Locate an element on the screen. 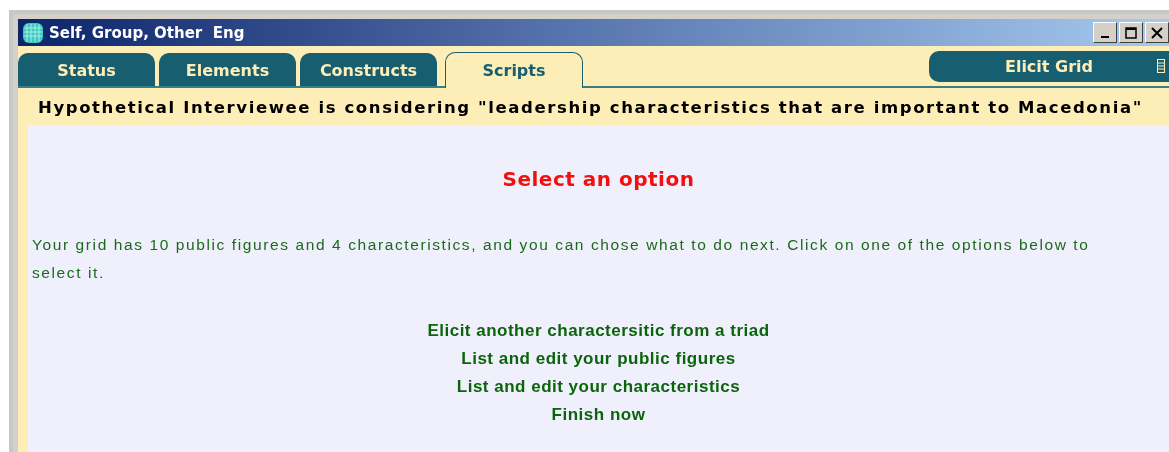 The image size is (1169, 452). message-text: Your grid has 10 public figures and 4 characteristics, and you can chose what to do next. Click on one of the options below to select it. is located at coordinates (561, 259).